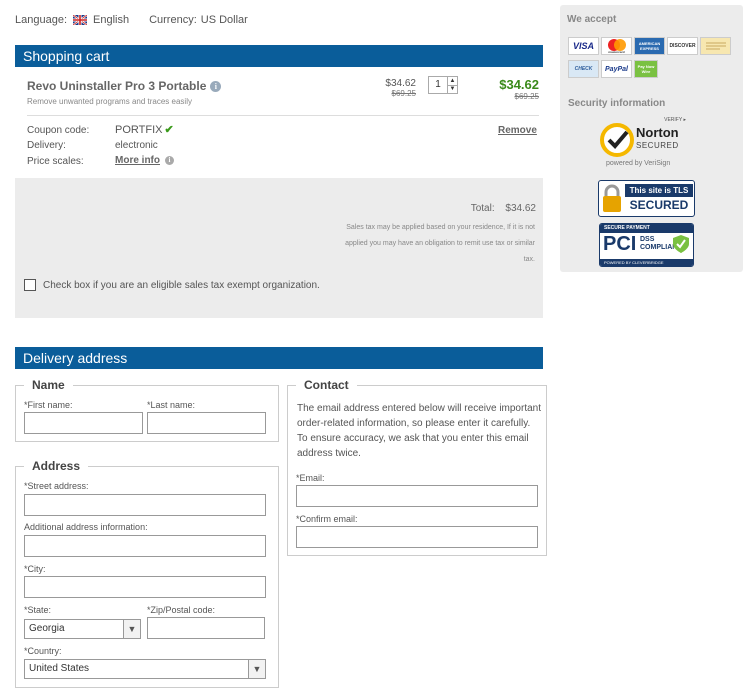 The width and height of the screenshot is (750, 696). What do you see at coordinates (583, 69) in the screenshot?
I see `check-icon: CHECK` at bounding box center [583, 69].